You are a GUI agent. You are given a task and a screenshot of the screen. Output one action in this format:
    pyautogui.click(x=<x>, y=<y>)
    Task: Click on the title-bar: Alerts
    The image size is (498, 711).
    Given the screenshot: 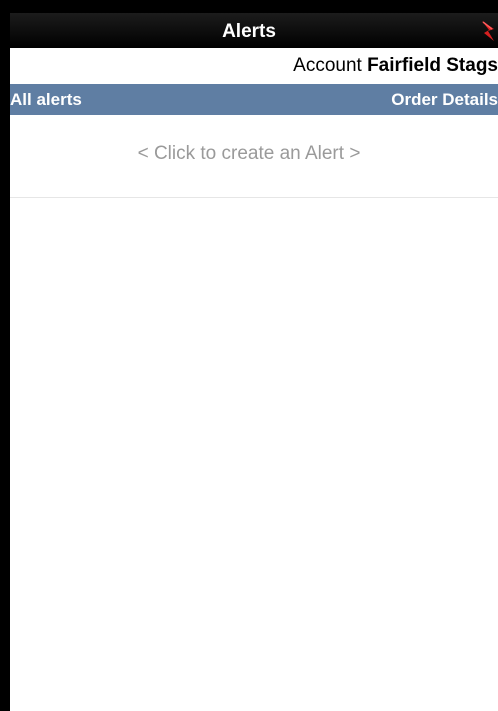 What is the action you would take?
    pyautogui.click(x=254, y=30)
    